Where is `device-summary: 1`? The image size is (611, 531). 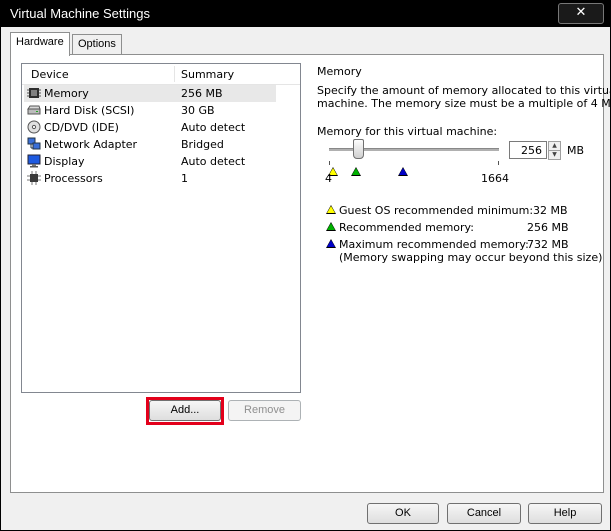 device-summary: 1 is located at coordinates (184, 178).